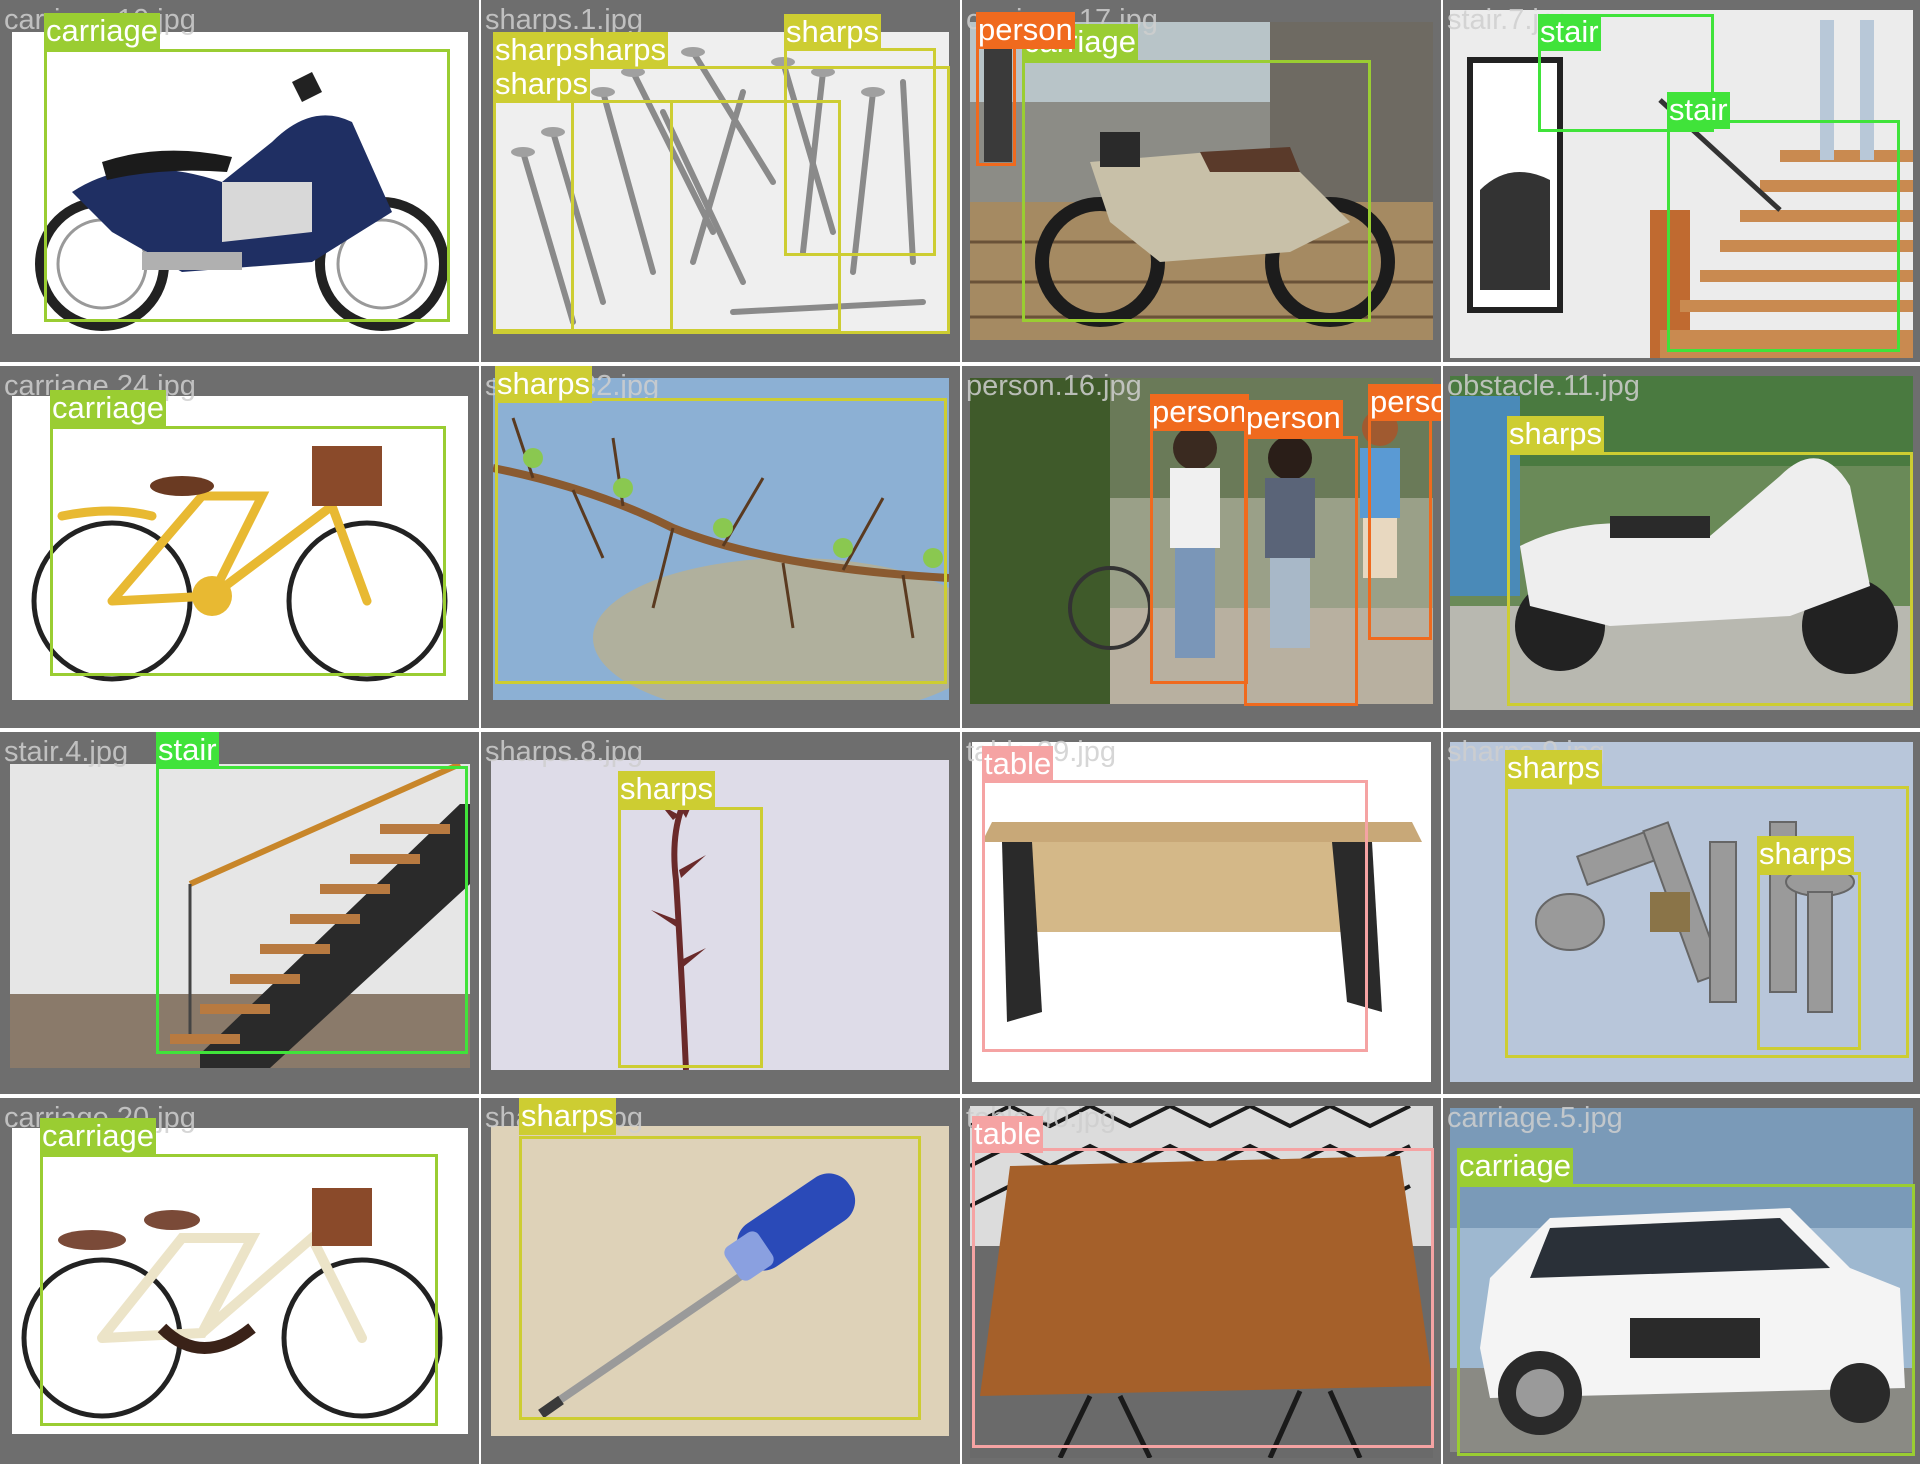 This screenshot has width=1920, height=1464. I want to click on image-tile: table.39.jpg table, so click(1201, 913).